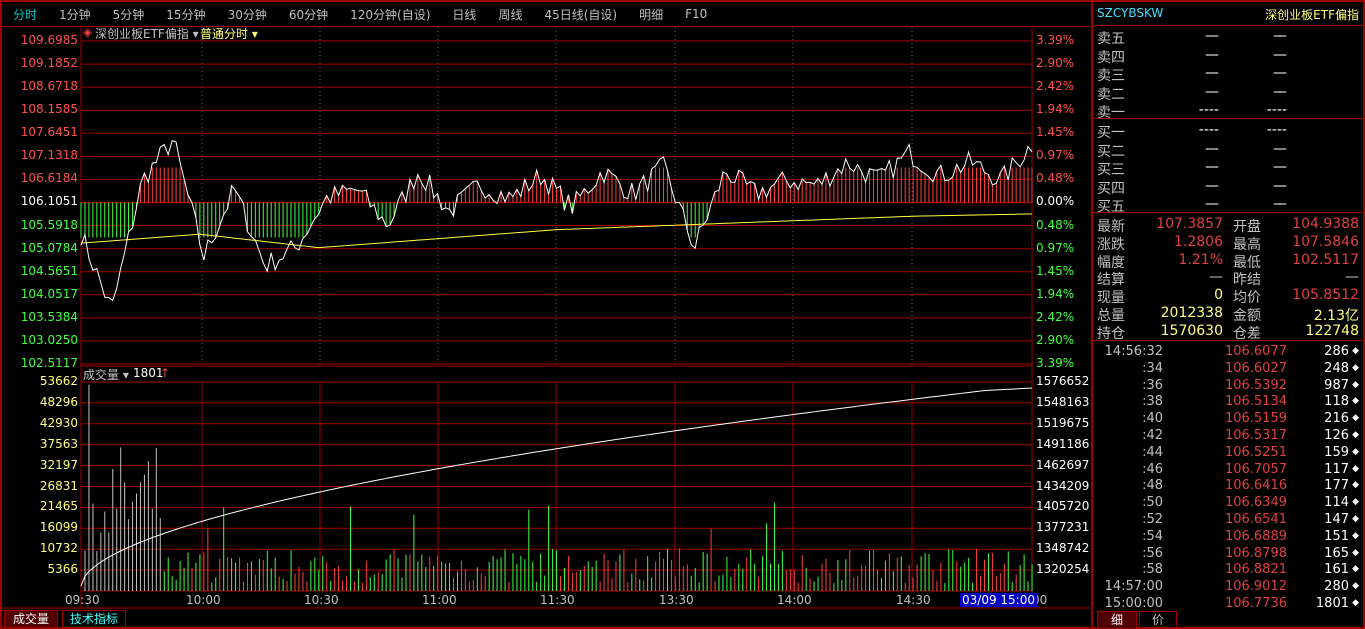  I want to click on stat-value: 107.3857, so click(1189, 224).